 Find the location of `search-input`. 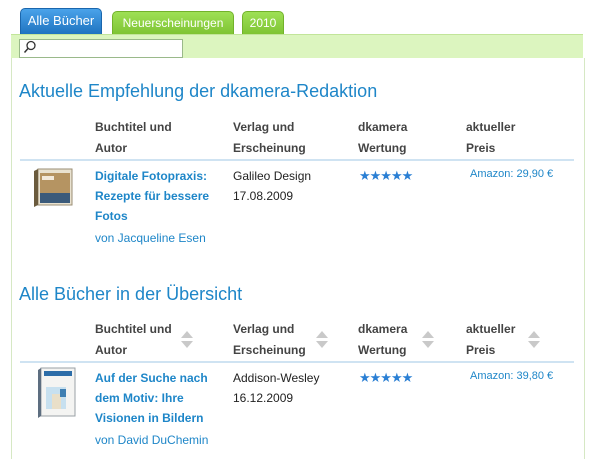

search-input is located at coordinates (101, 48).